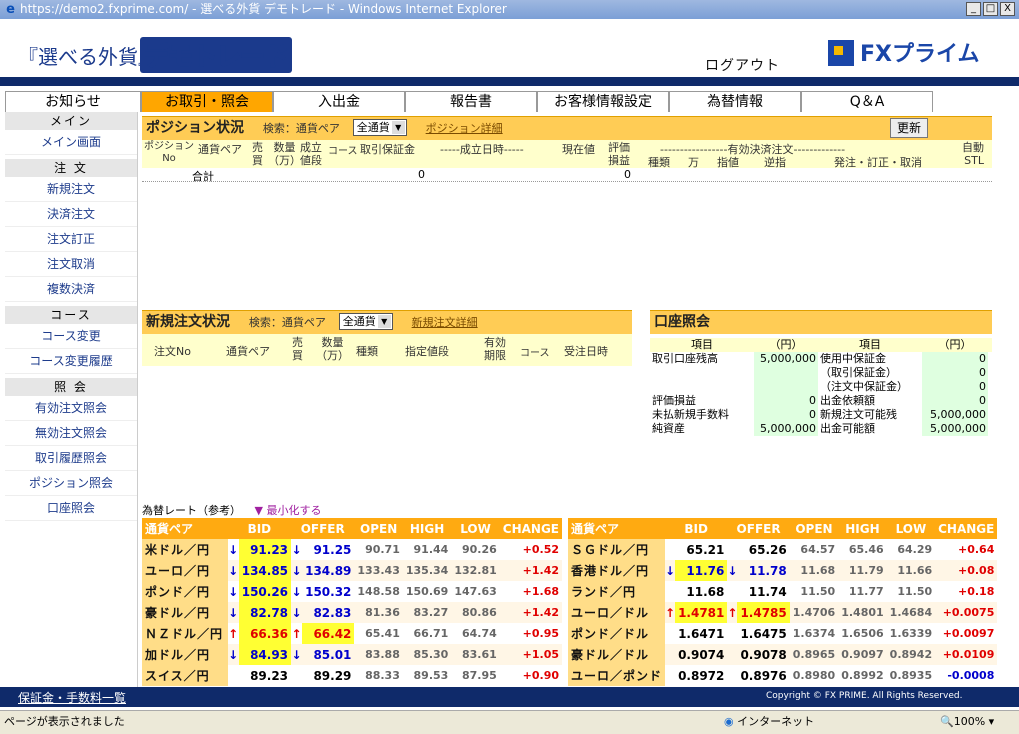 Image resolution: width=1019 pixels, height=734 pixels. Describe the element at coordinates (617, 549) in the screenshot. I see `rate-pair: ＳＧドル／円` at that location.